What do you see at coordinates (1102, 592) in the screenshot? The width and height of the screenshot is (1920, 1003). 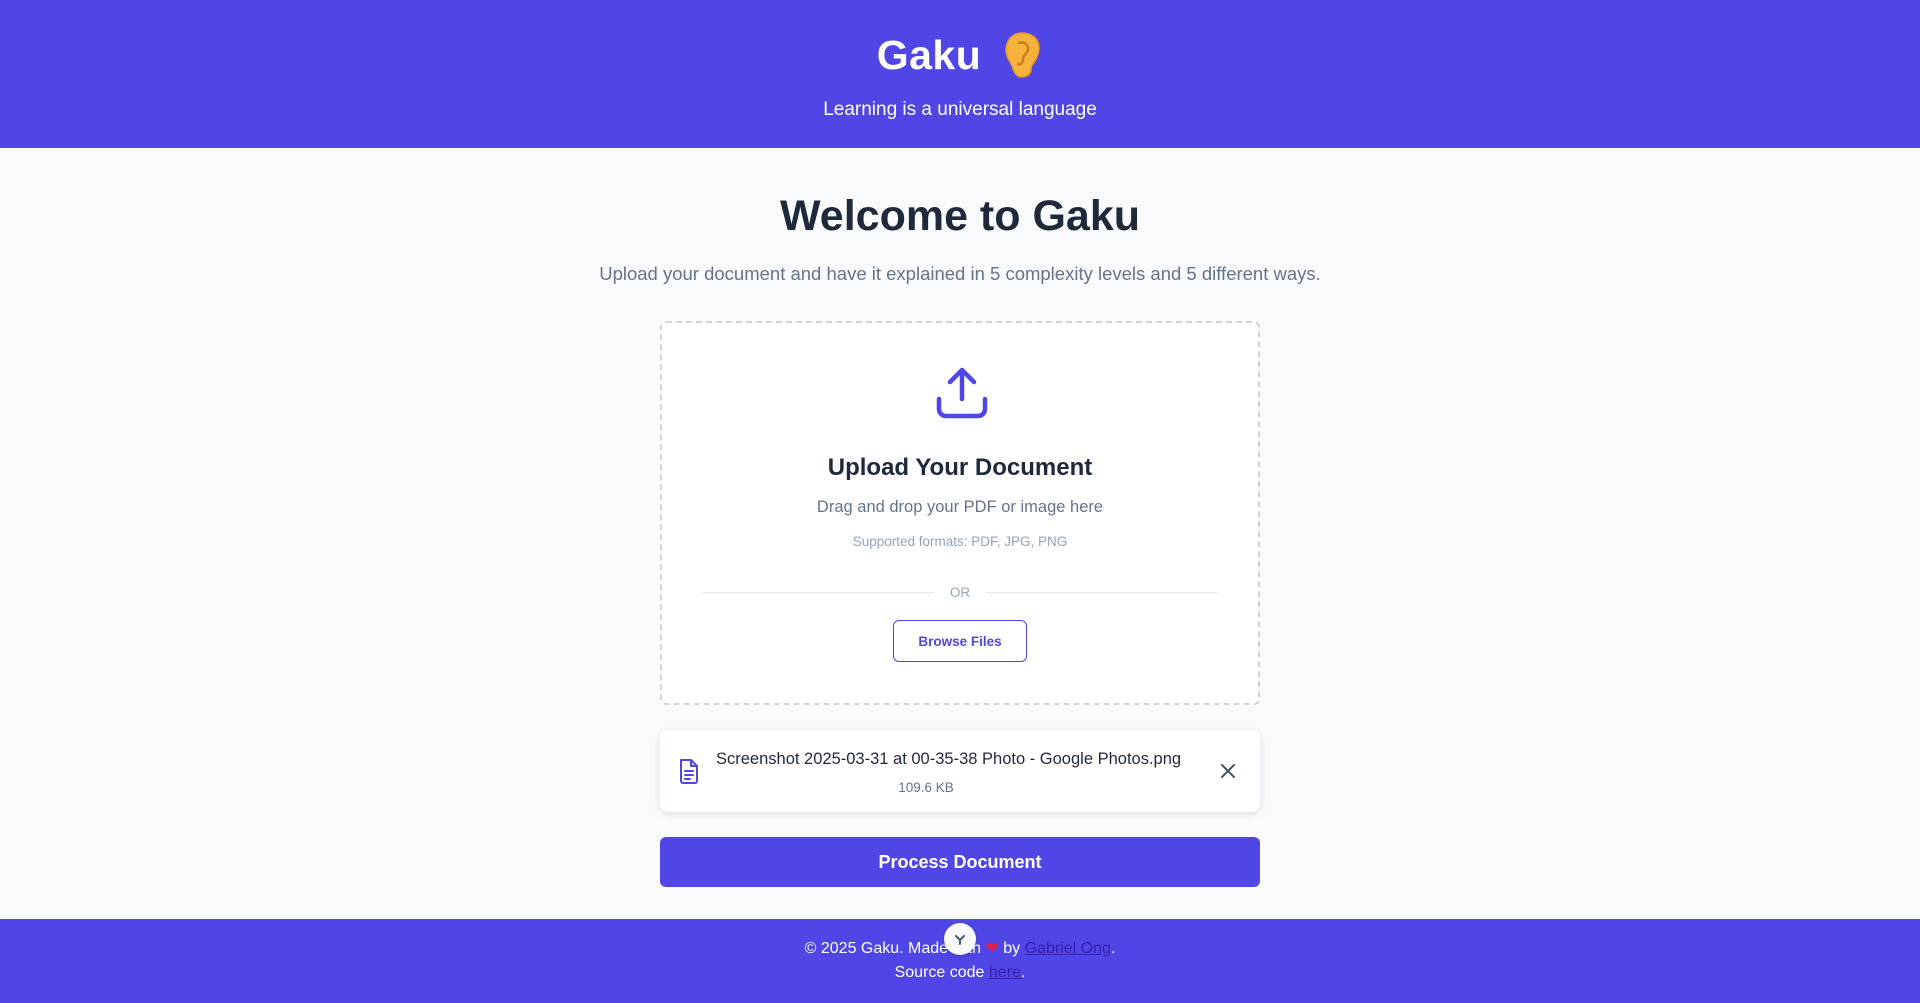 I see `divider-line-right` at bounding box center [1102, 592].